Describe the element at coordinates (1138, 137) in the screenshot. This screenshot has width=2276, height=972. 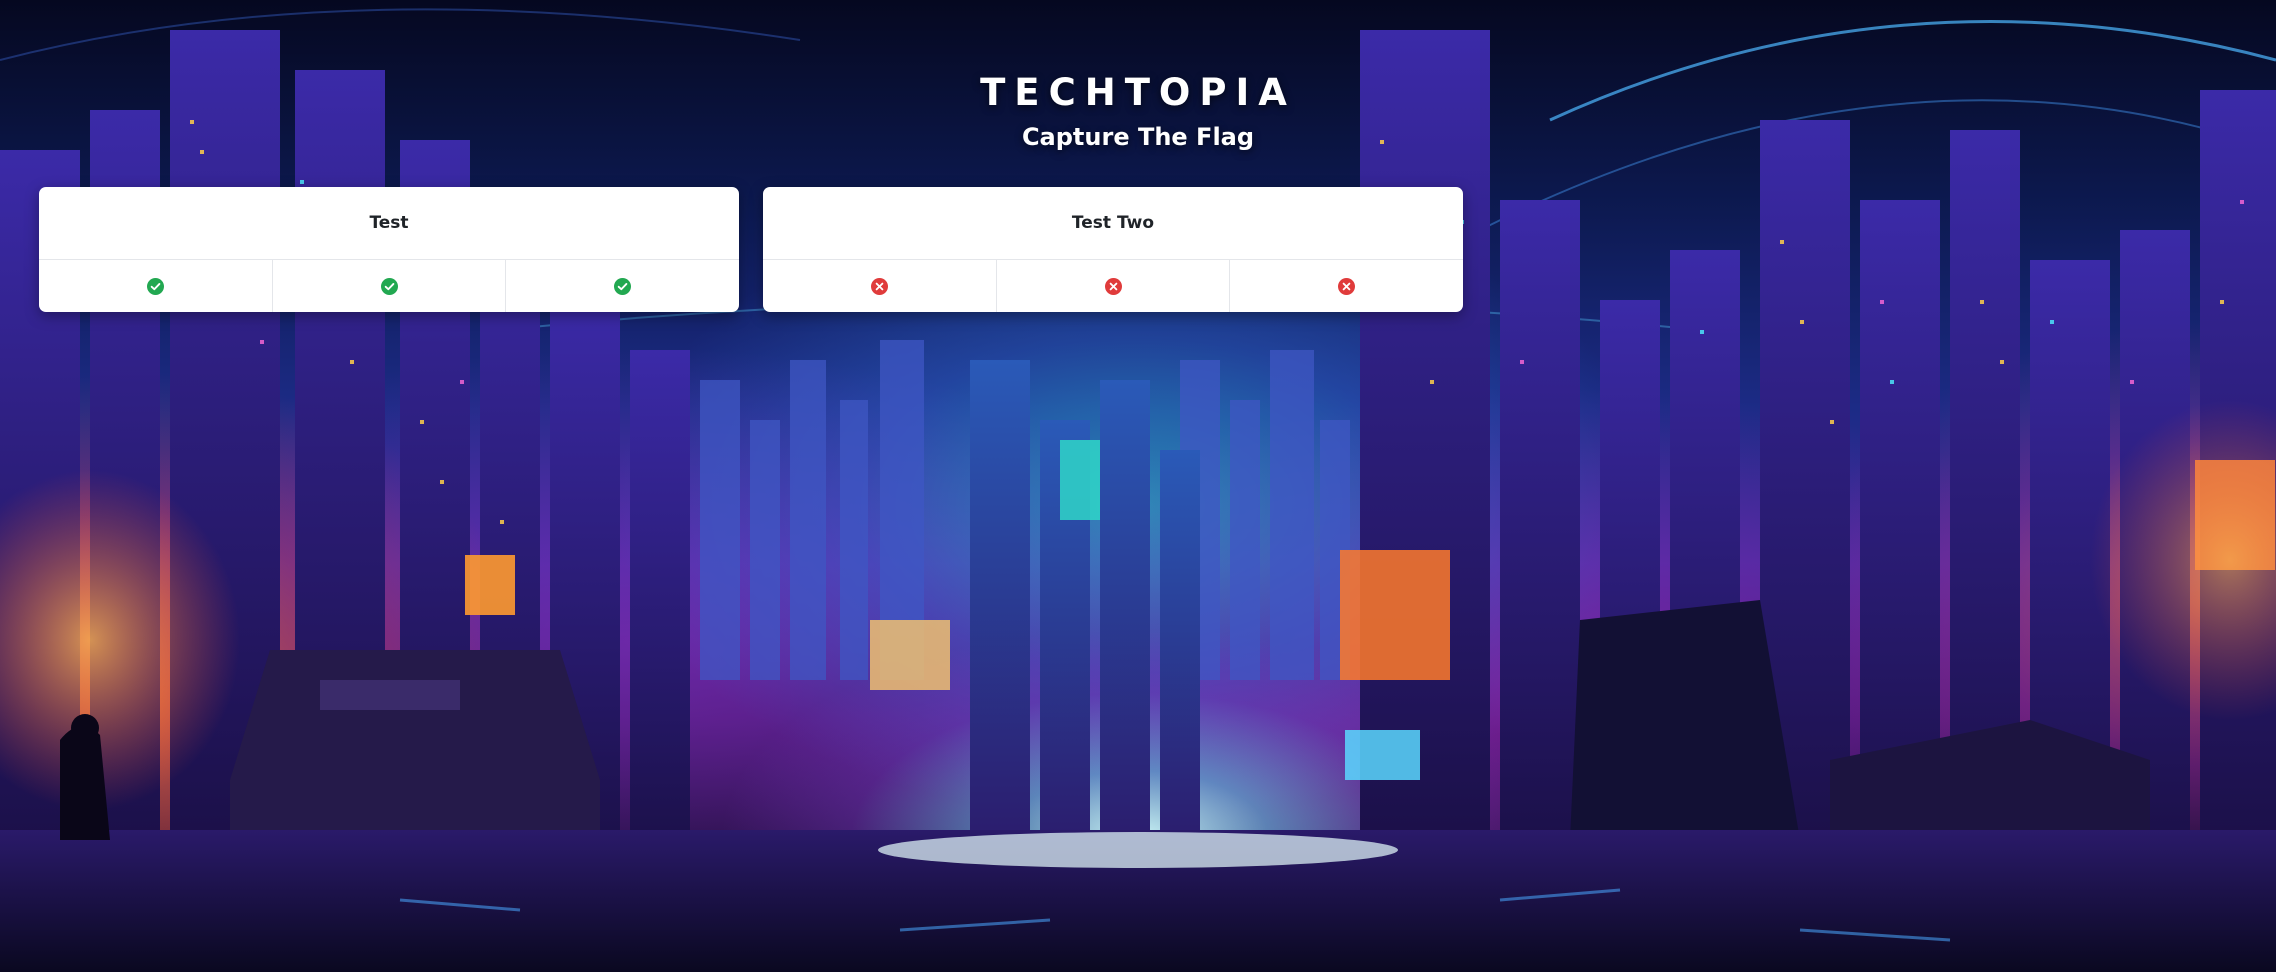
I see `page-subtitle: Capture The Flag` at that location.